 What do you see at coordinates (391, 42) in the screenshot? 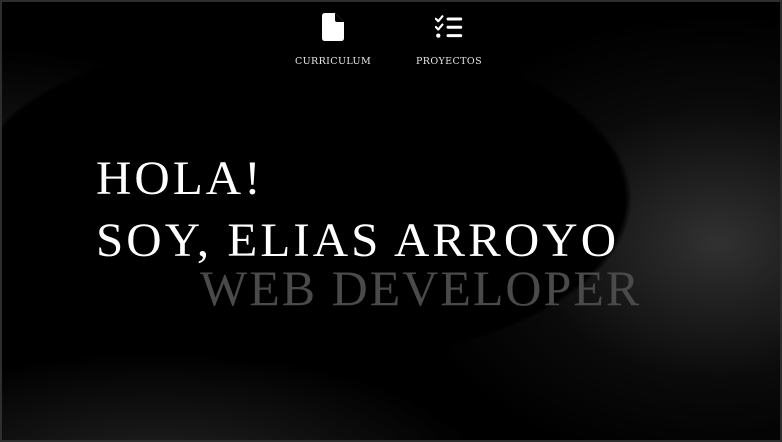
I see `top-nav: CURRICULUM PROYECTOS` at bounding box center [391, 42].